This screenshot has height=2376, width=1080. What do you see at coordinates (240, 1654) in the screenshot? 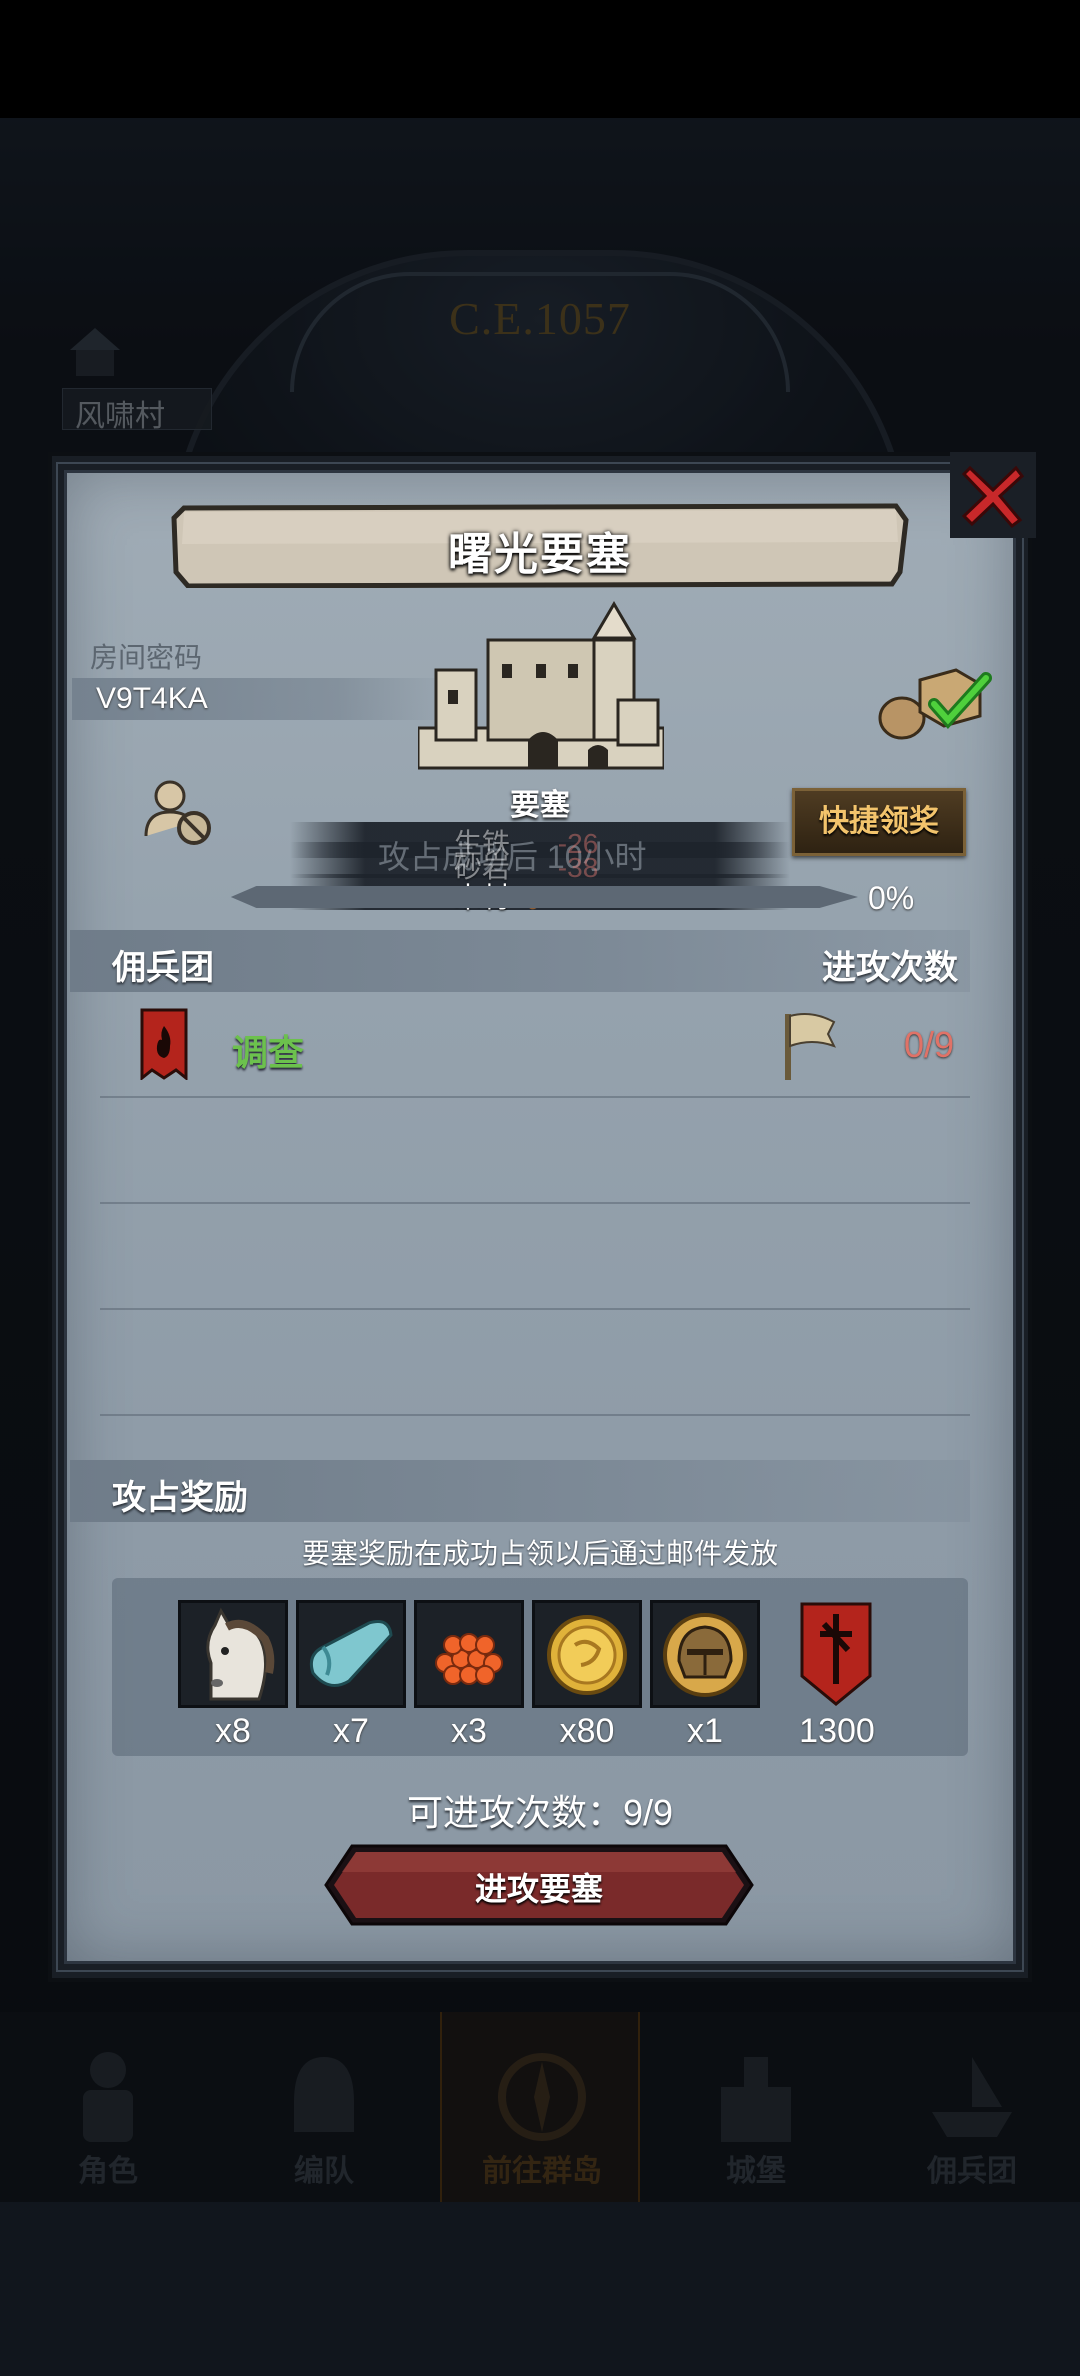
I see `horse-icon` at bounding box center [240, 1654].